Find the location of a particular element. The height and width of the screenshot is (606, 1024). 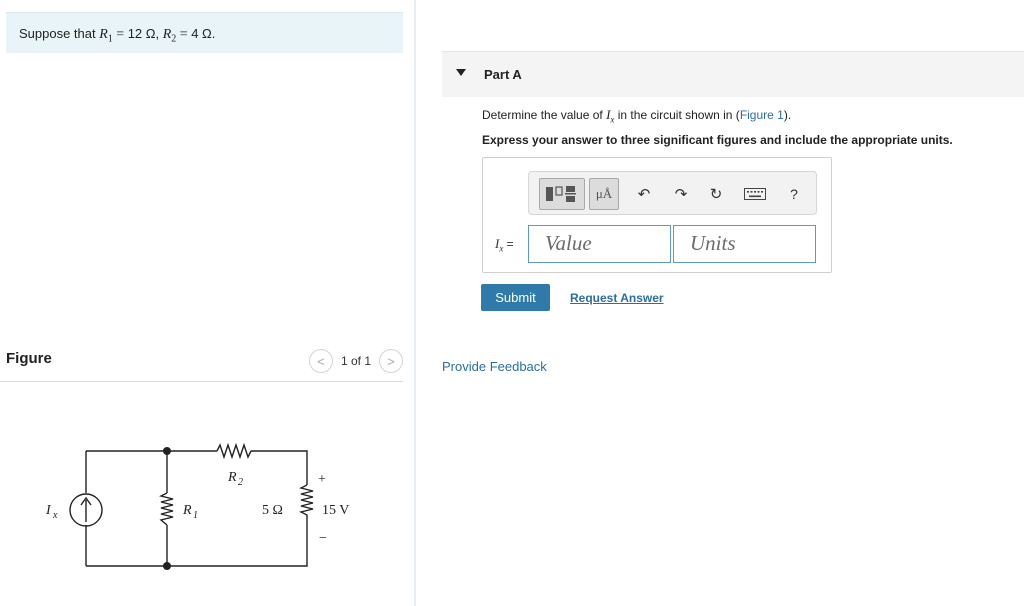

provide-feedback-link: Provide Feedback is located at coordinates (494, 366).